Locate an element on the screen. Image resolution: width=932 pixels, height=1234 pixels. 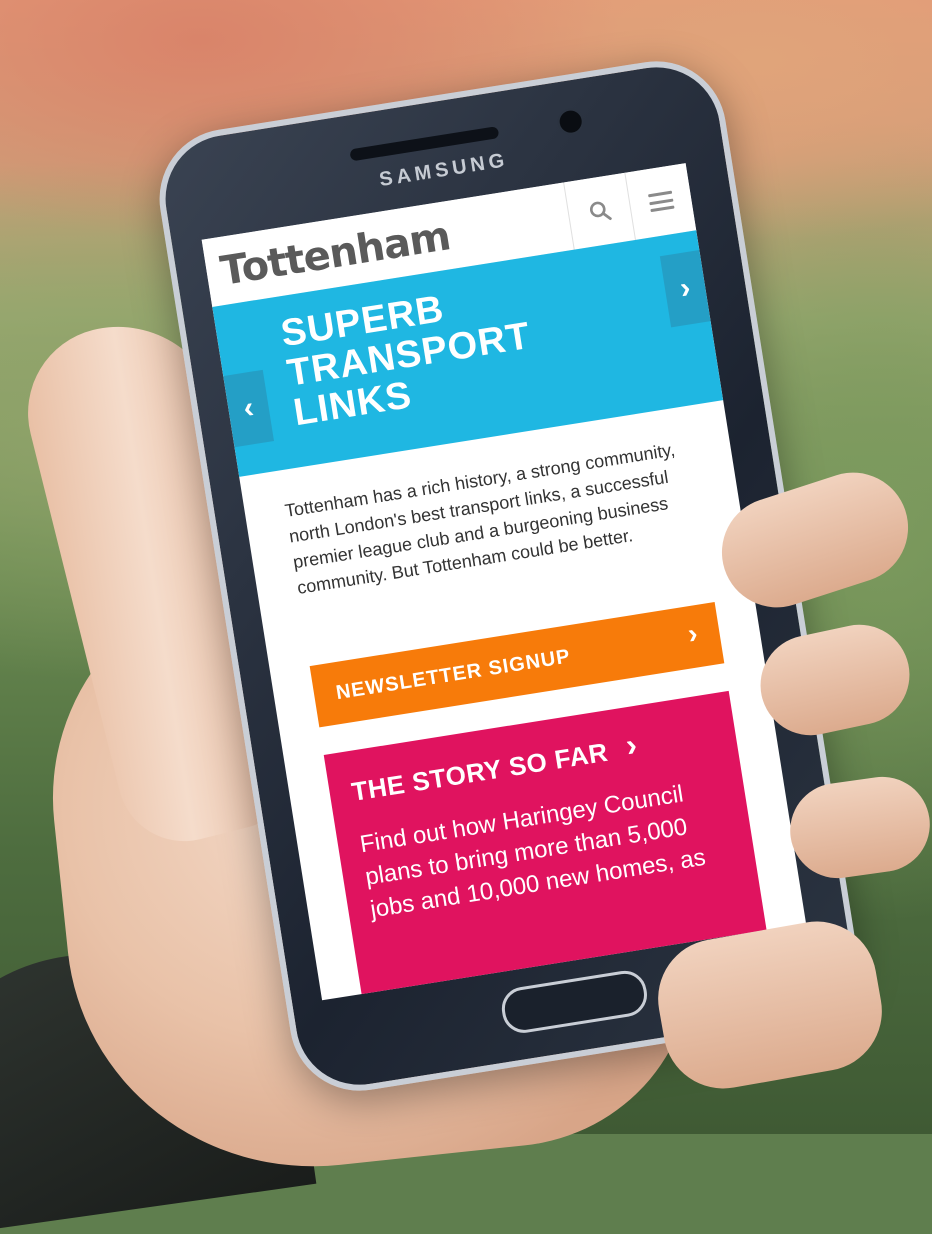
chevron-left-icon: ‹ is located at coordinates (249, 408).